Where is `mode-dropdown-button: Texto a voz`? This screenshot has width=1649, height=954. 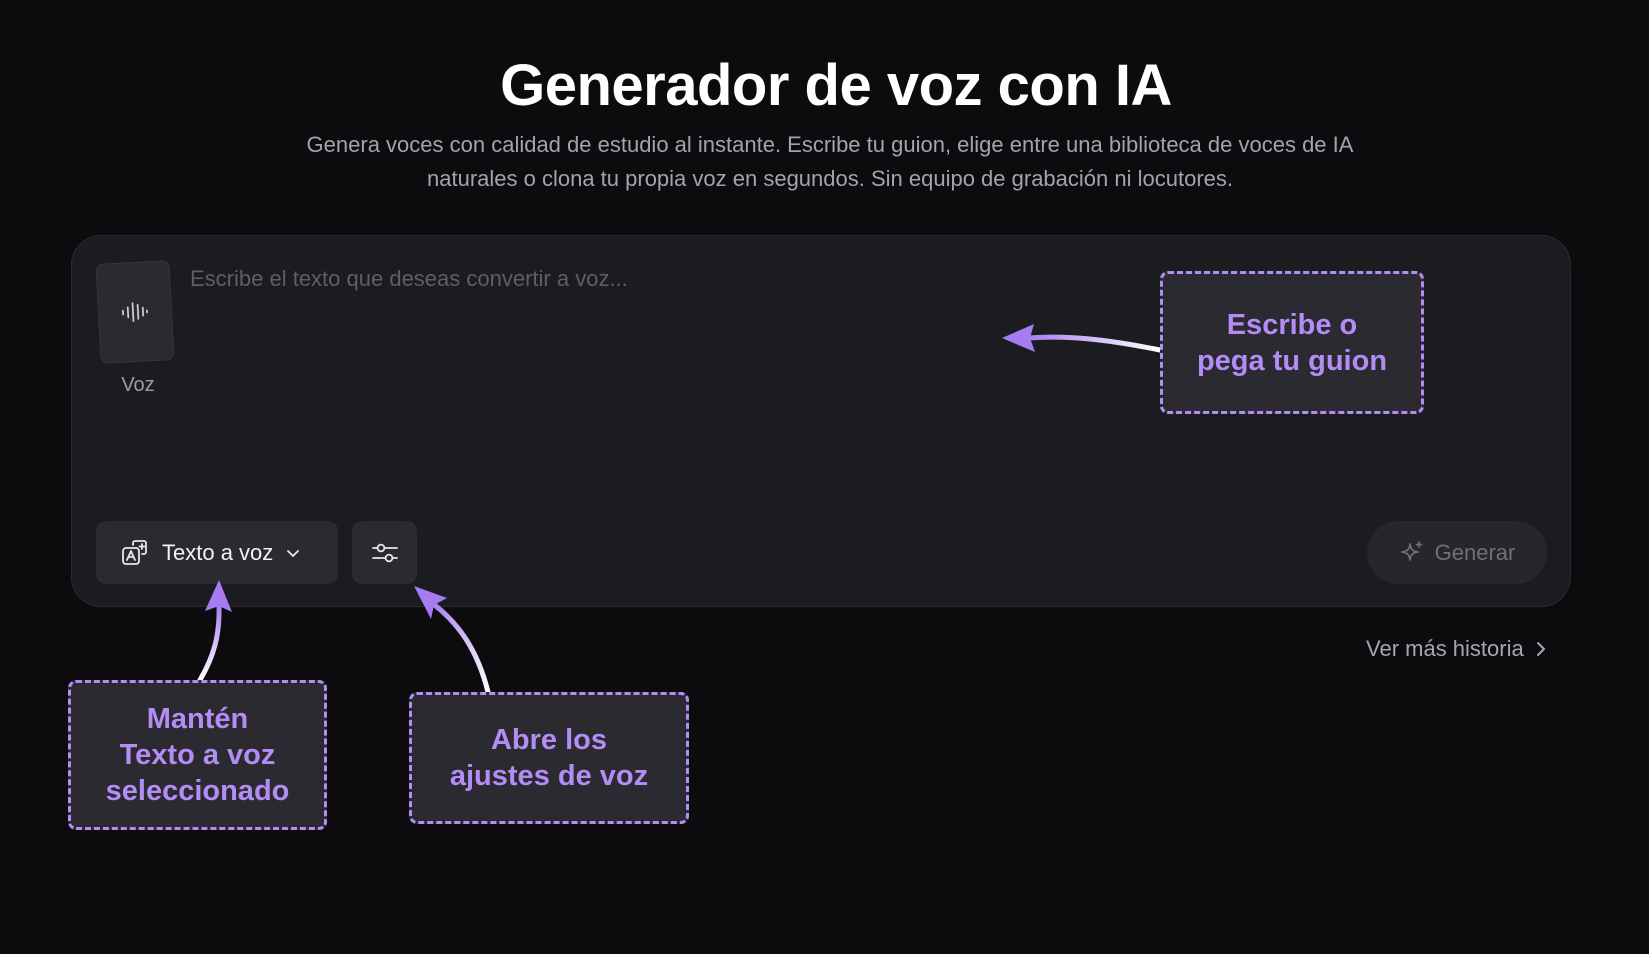 mode-dropdown-button: Texto a voz is located at coordinates (217, 552).